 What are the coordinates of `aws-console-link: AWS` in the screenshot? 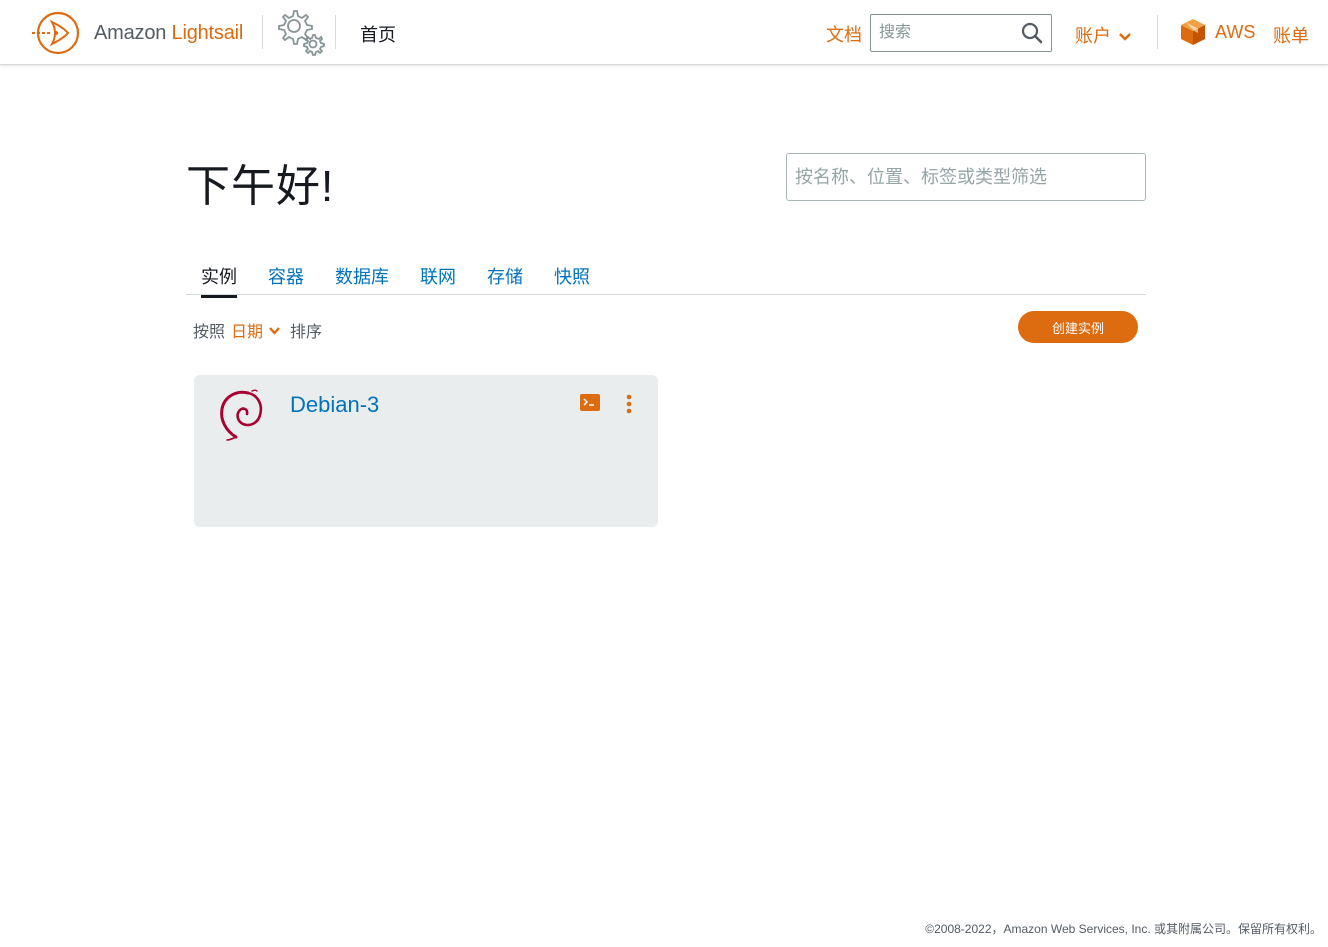 It's located at (1217, 32).